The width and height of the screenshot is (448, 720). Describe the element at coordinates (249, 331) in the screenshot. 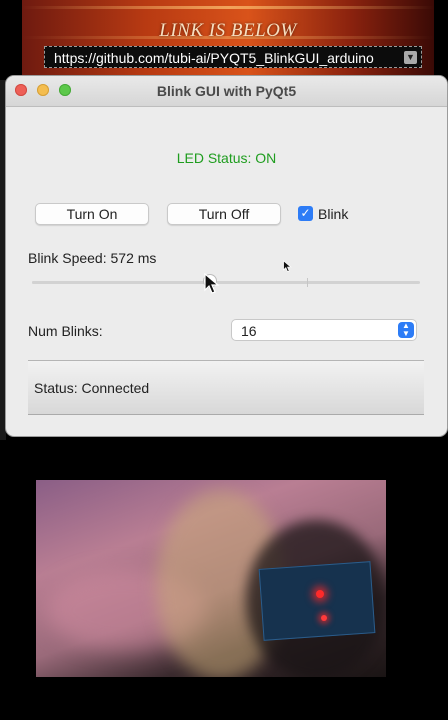

I see `num-blinks-value: 16` at that location.